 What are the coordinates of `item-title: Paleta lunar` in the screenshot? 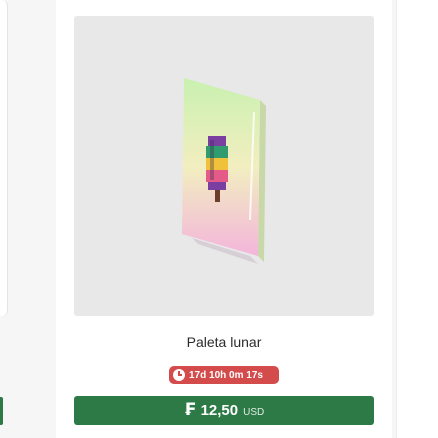 It's located at (224, 342).